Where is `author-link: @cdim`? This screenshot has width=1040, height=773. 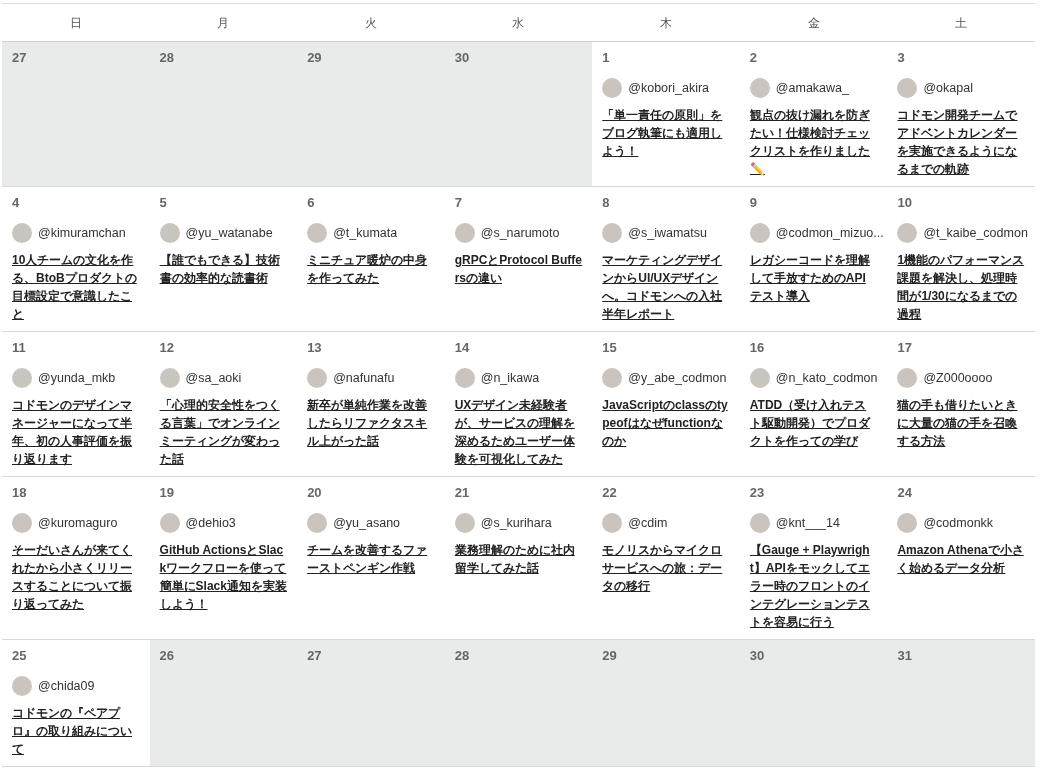
author-link: @cdim is located at coordinates (648, 523).